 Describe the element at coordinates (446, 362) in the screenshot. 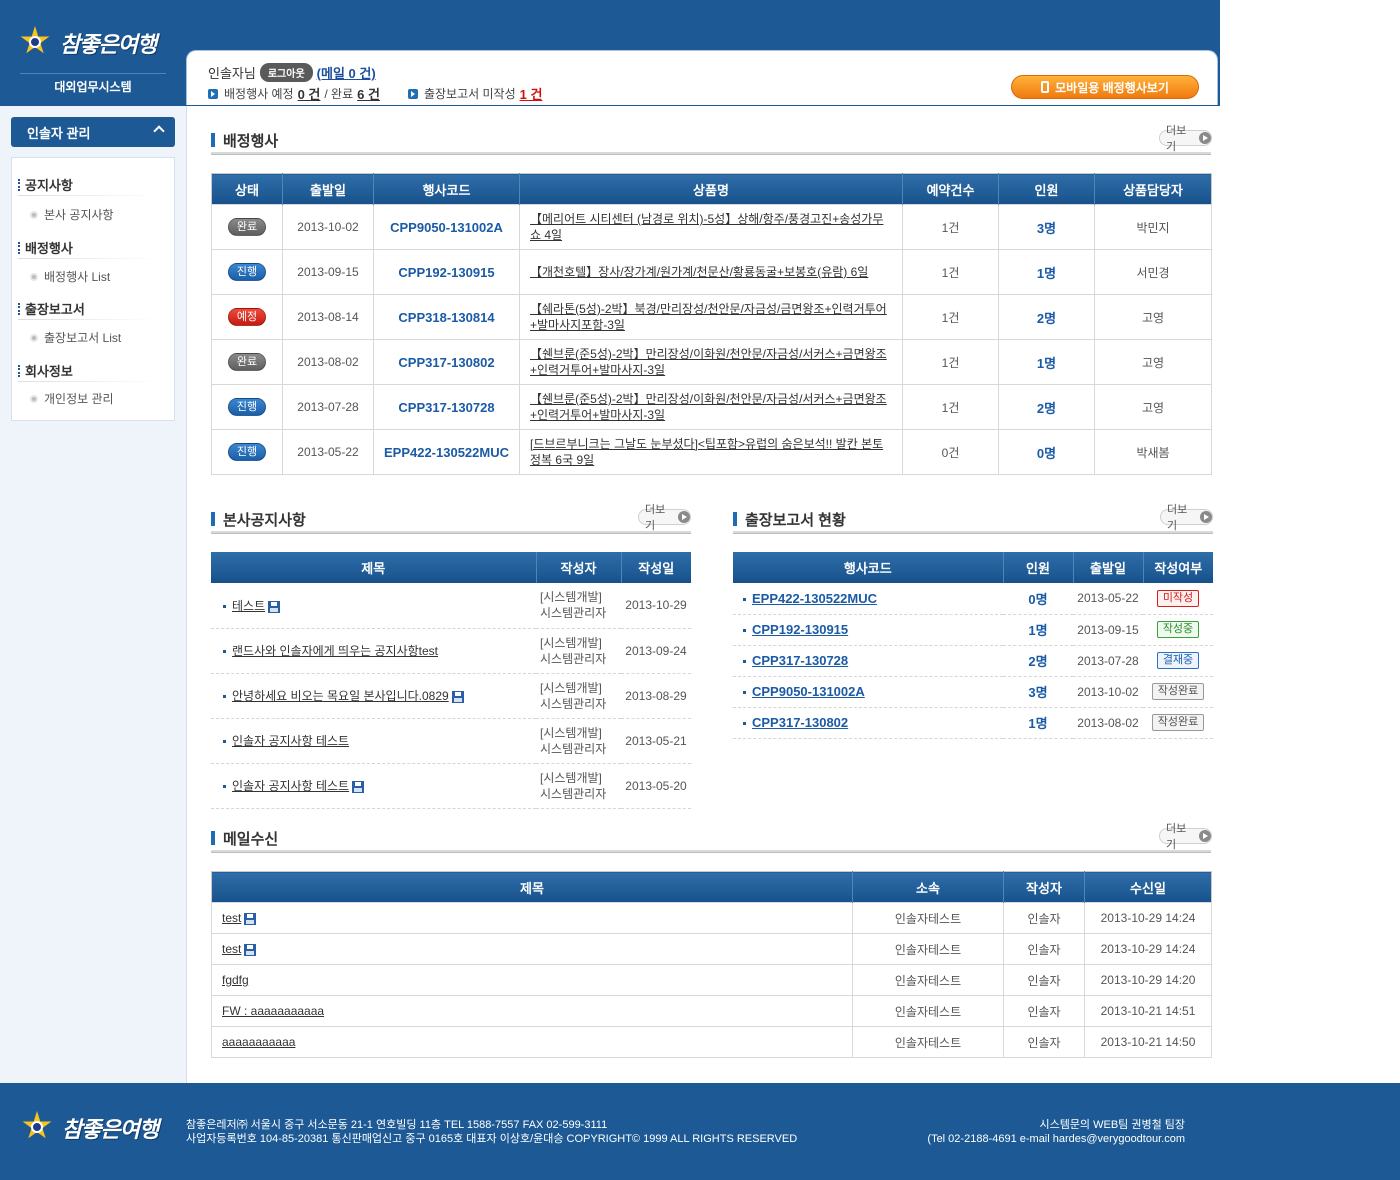

I see `event-code: CPP317-130802` at that location.